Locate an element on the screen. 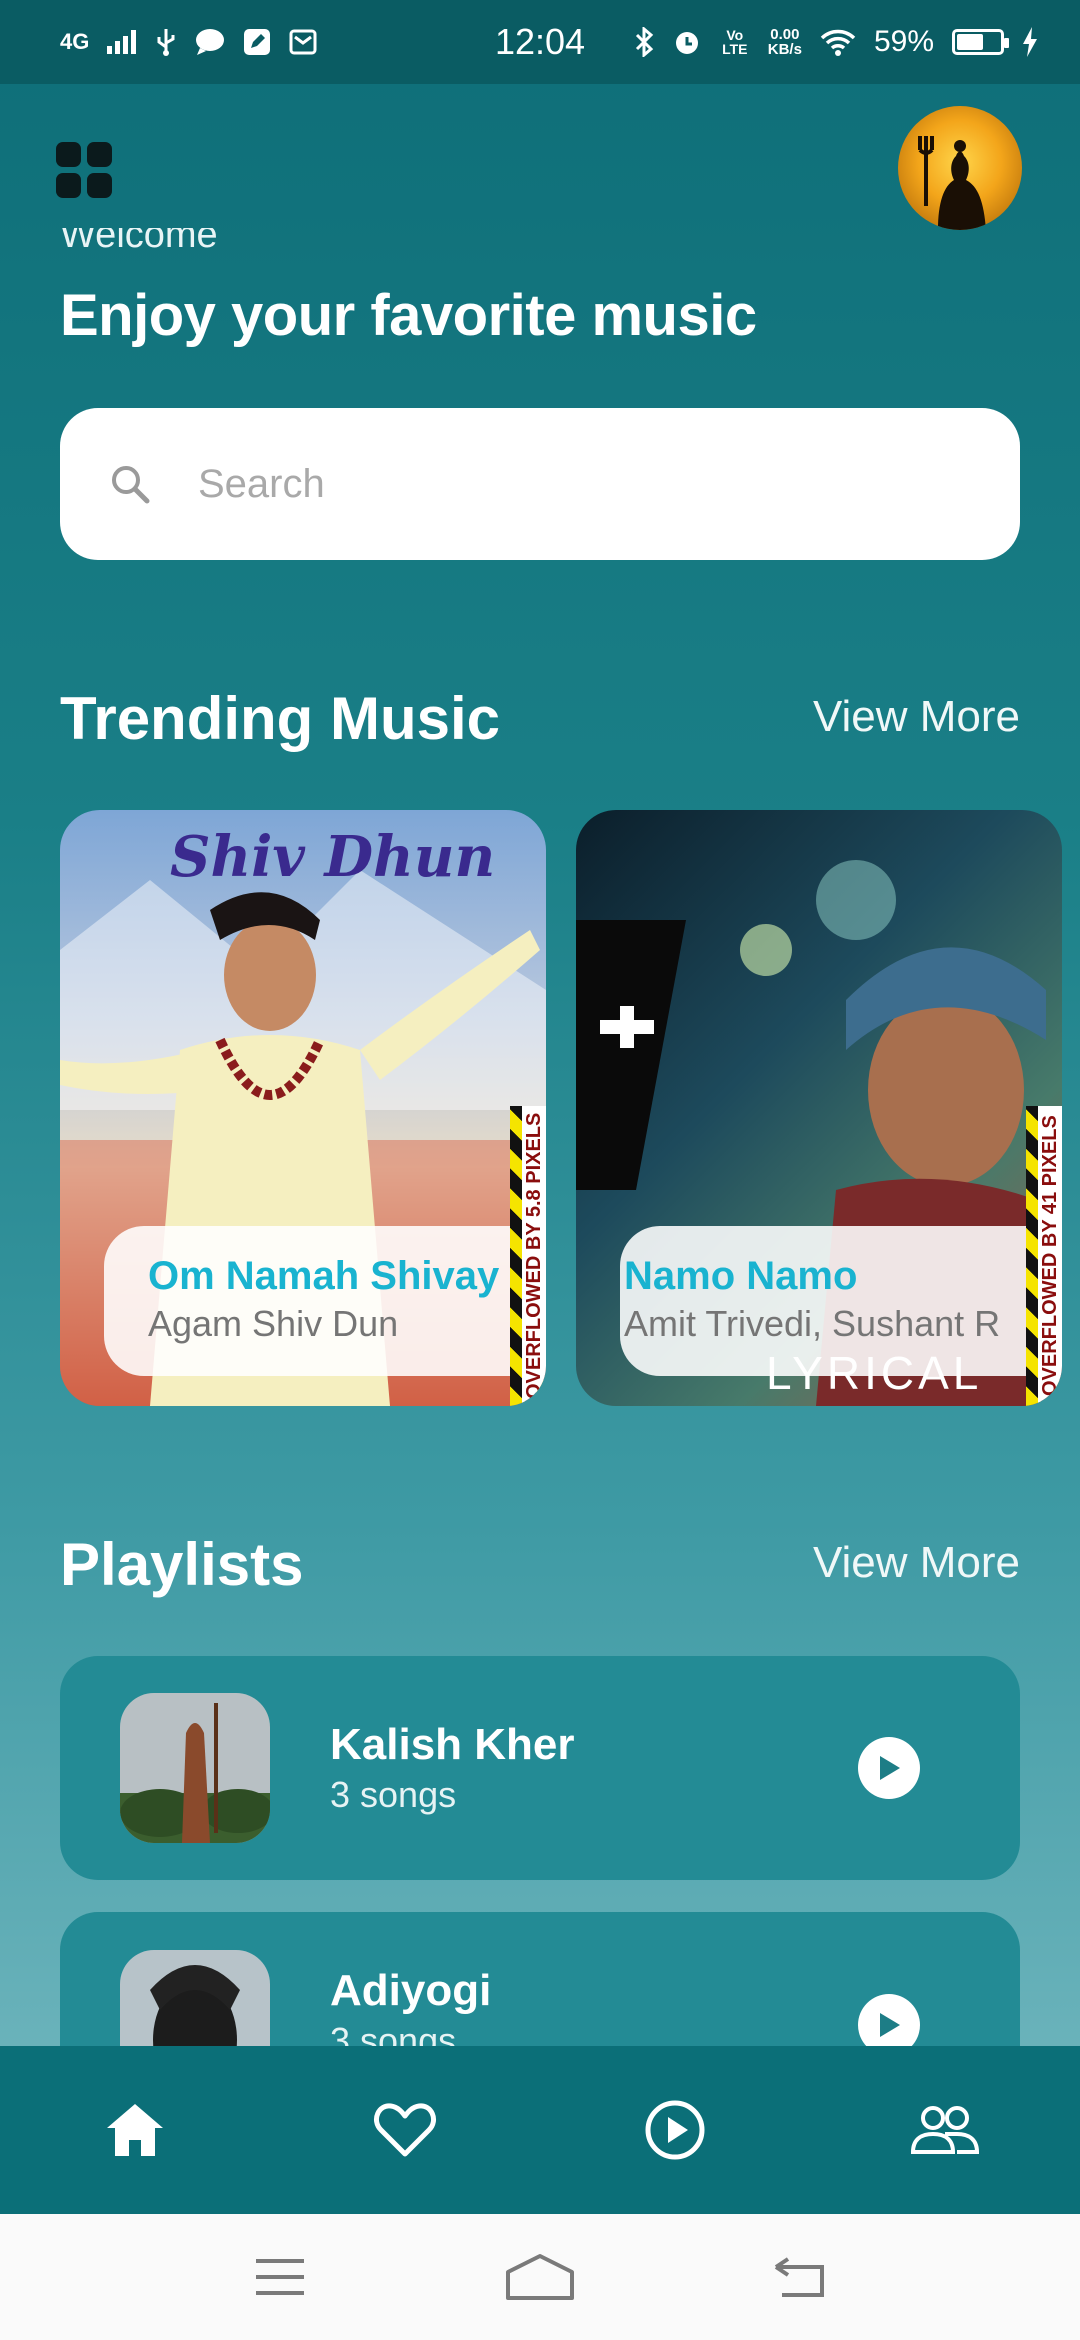 This screenshot has width=1080, height=2340. search-bar is located at coordinates (540, 484).